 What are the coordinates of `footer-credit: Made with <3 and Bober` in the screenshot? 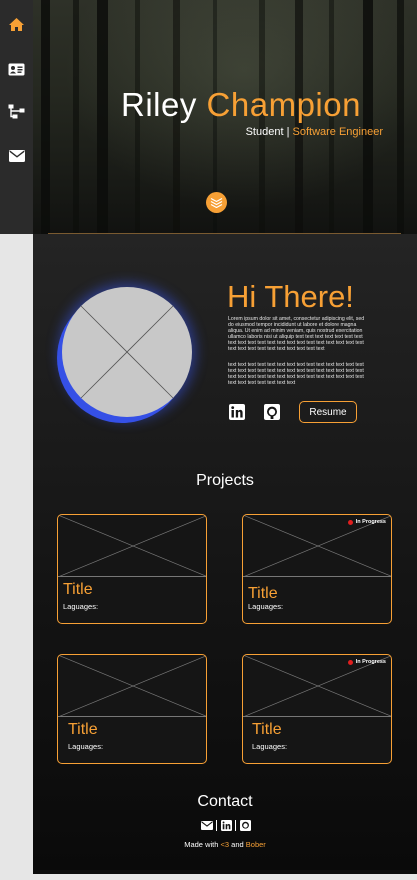 It's located at (225, 844).